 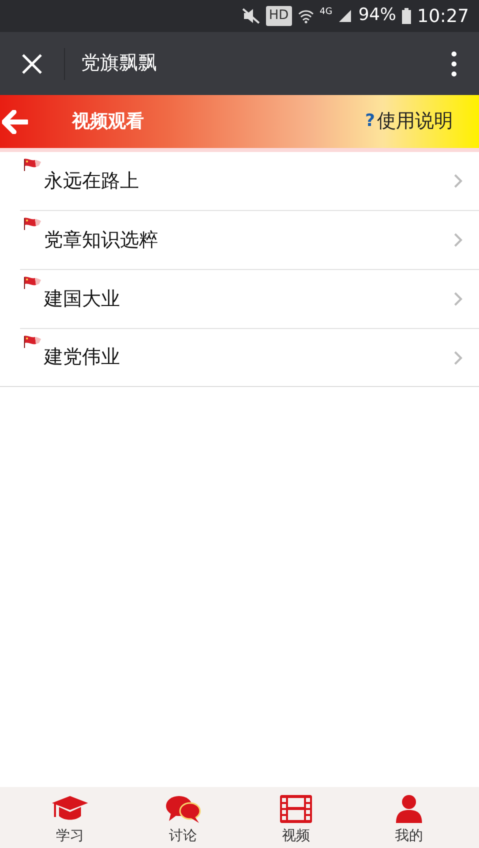 I want to click on chat-bubbles-icon, so click(x=183, y=809).